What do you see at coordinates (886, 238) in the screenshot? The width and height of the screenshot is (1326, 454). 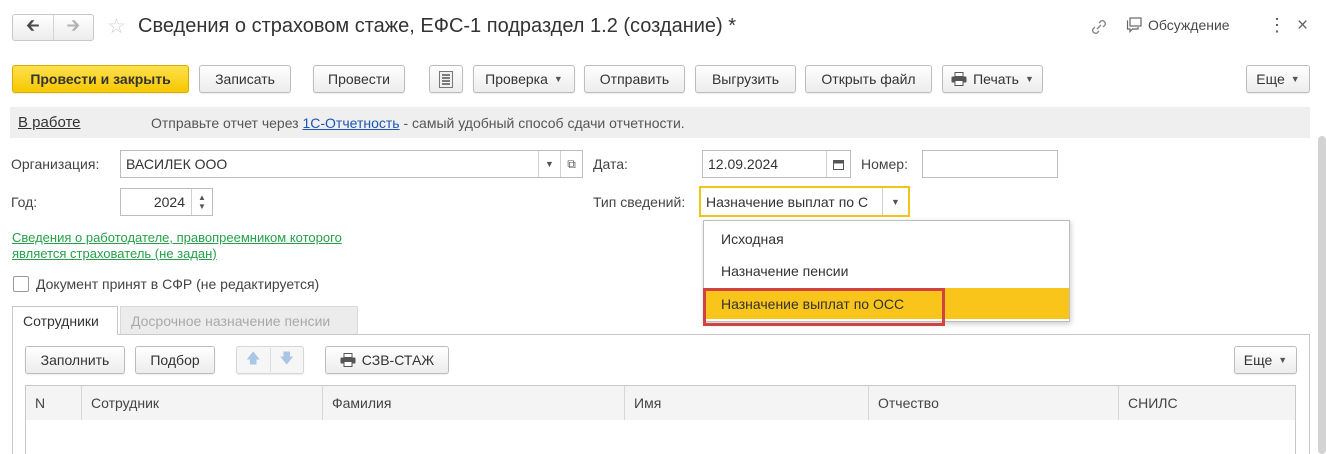 I see `dropdown-option: Исходная` at bounding box center [886, 238].